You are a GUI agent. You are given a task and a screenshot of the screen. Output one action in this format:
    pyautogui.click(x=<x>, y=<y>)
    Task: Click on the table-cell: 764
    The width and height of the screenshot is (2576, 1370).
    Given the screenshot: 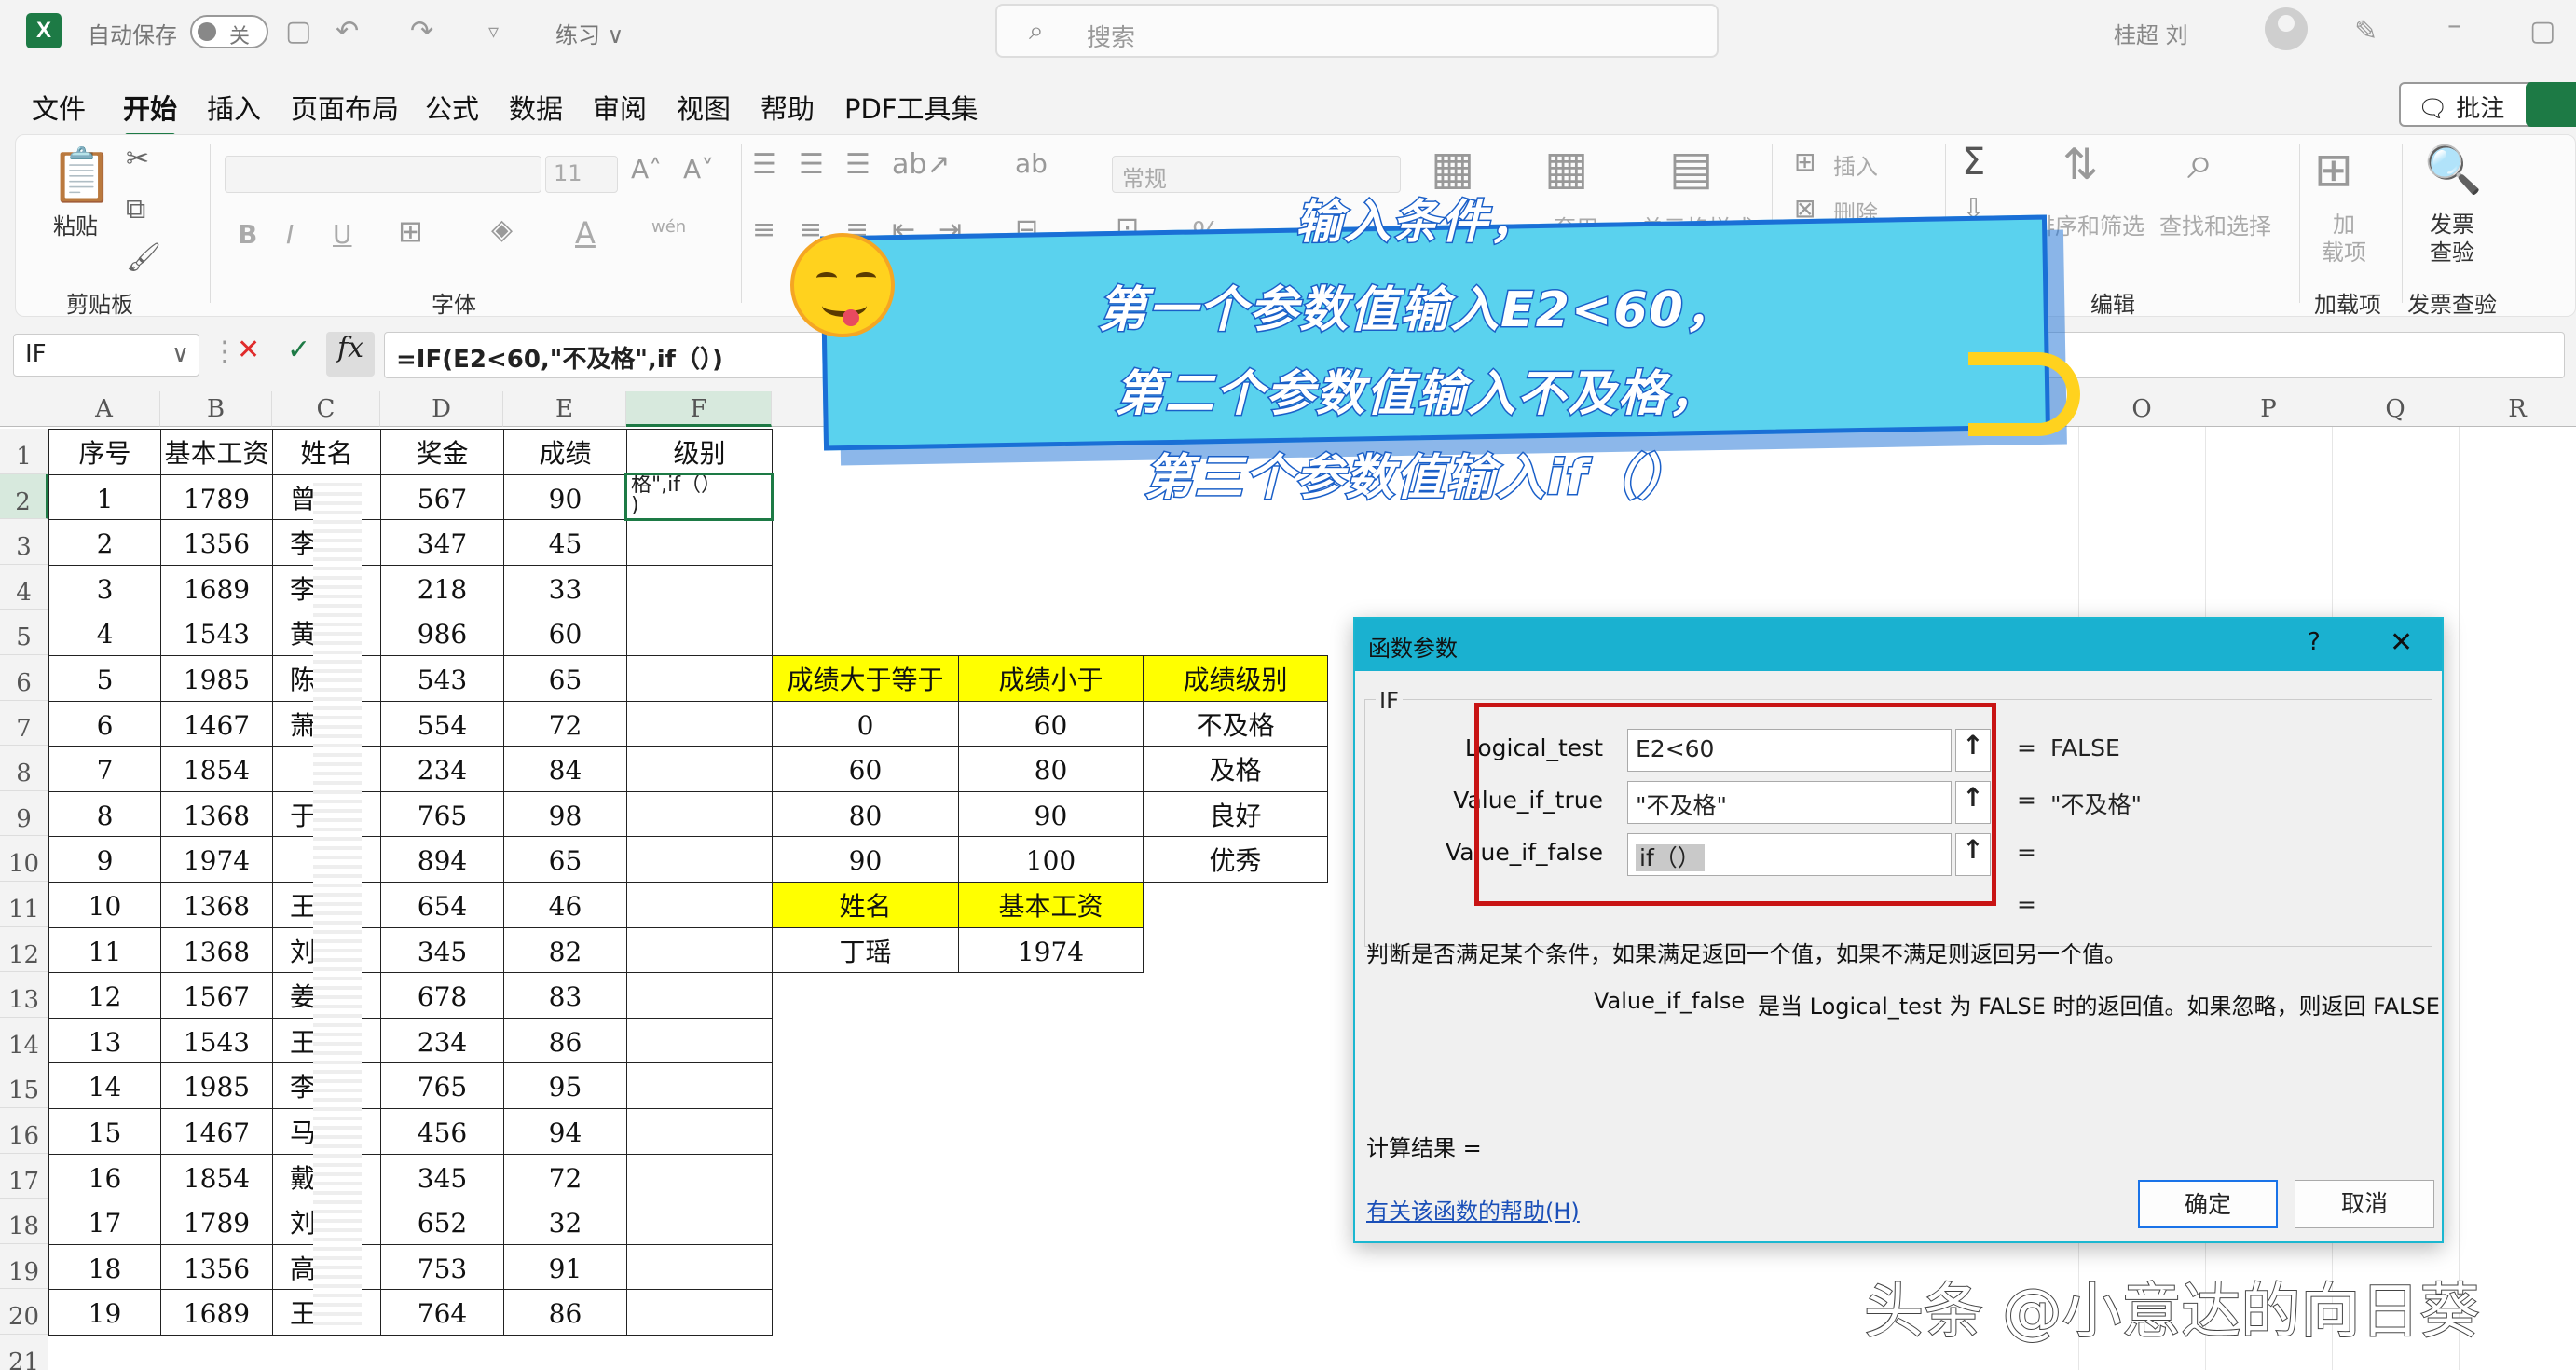 What is the action you would take?
    pyautogui.click(x=442, y=1312)
    